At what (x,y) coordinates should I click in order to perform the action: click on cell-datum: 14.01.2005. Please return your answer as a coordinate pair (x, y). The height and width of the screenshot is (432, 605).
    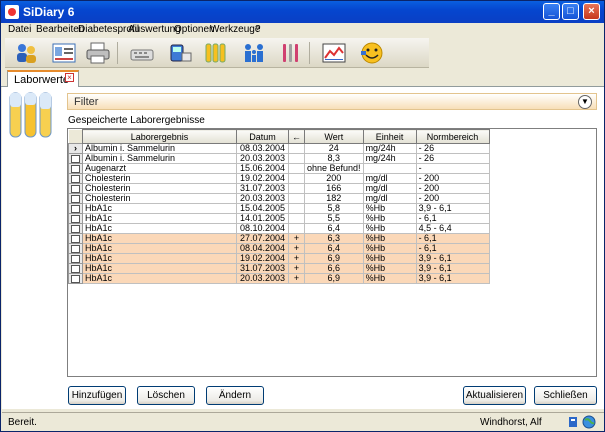
    Looking at the image, I should click on (262, 218).